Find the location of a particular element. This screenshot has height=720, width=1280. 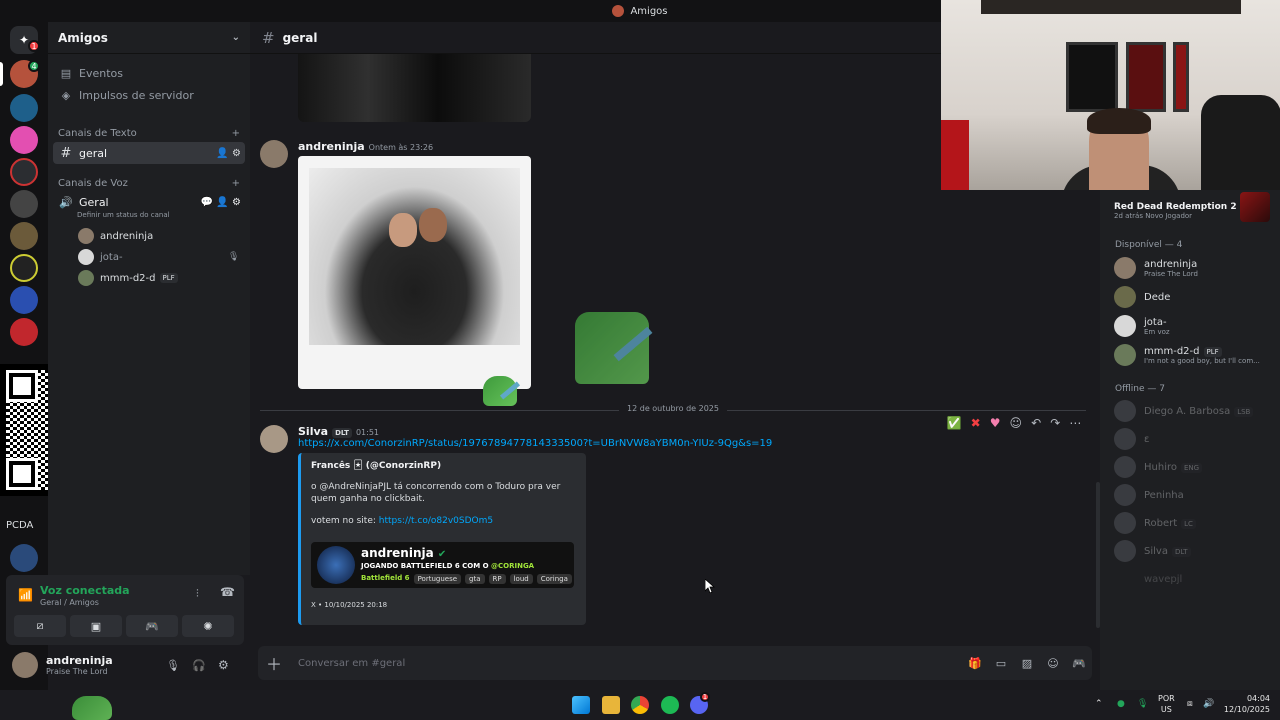

message-input: Conversar em #geral is located at coordinates (626, 663).